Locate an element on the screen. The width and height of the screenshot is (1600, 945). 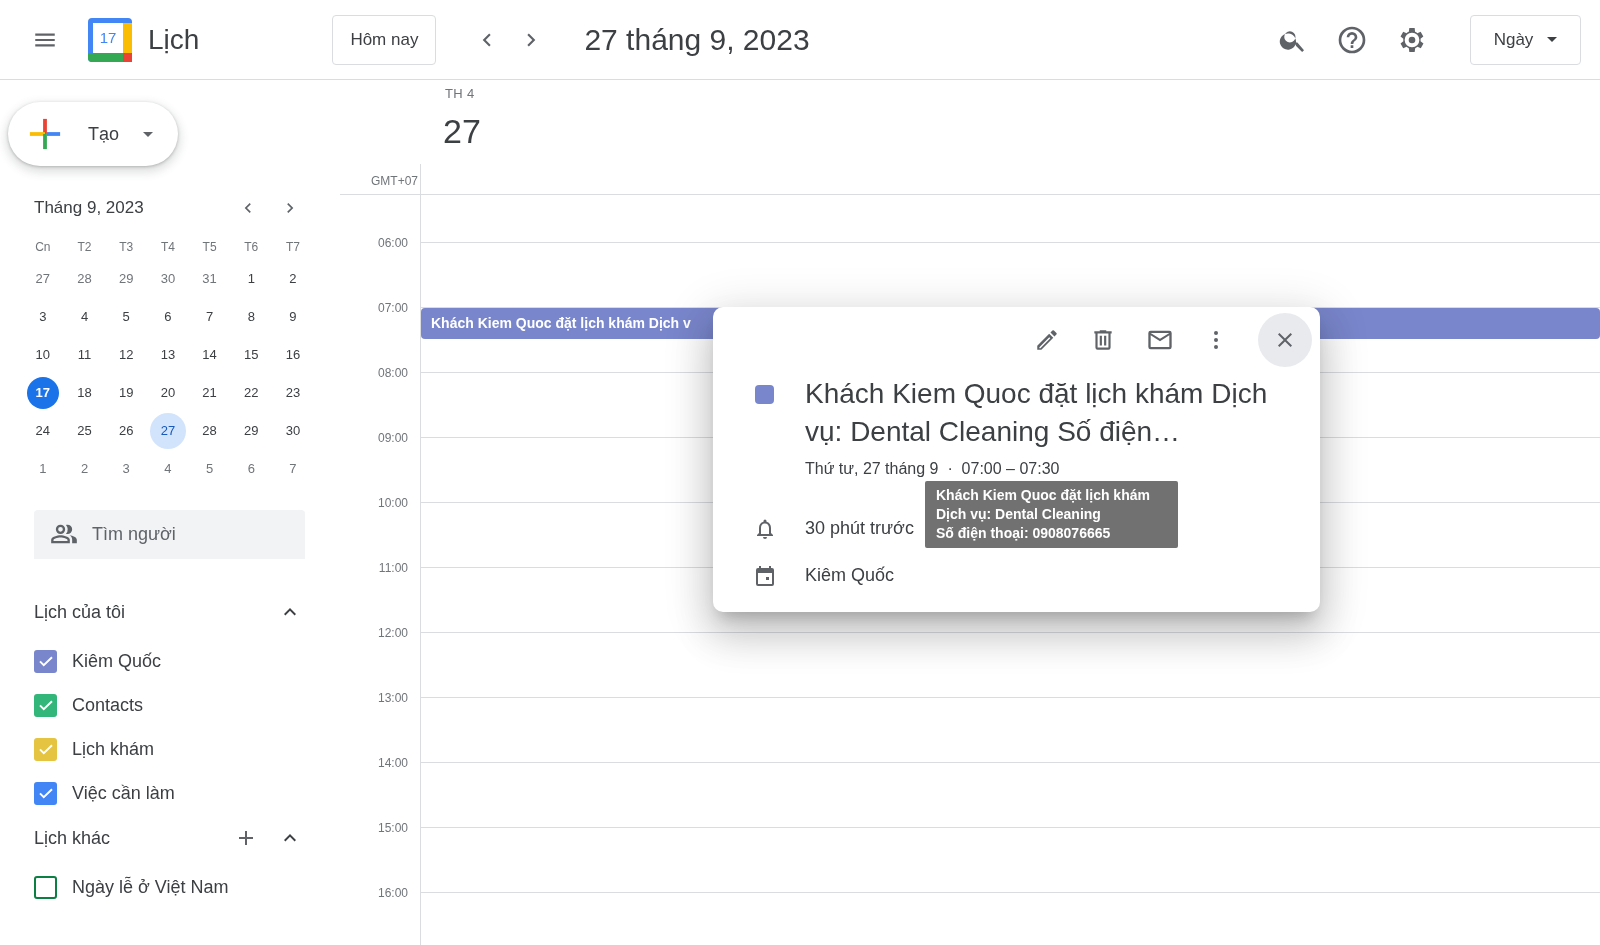
month-title: Tháng 9, 2023 is located at coordinates (89, 208).